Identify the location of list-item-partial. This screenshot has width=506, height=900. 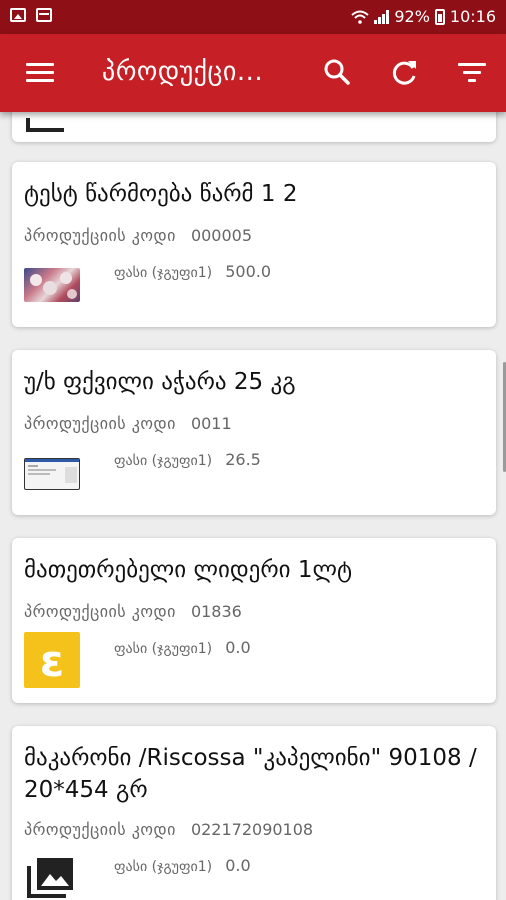
(254, 127).